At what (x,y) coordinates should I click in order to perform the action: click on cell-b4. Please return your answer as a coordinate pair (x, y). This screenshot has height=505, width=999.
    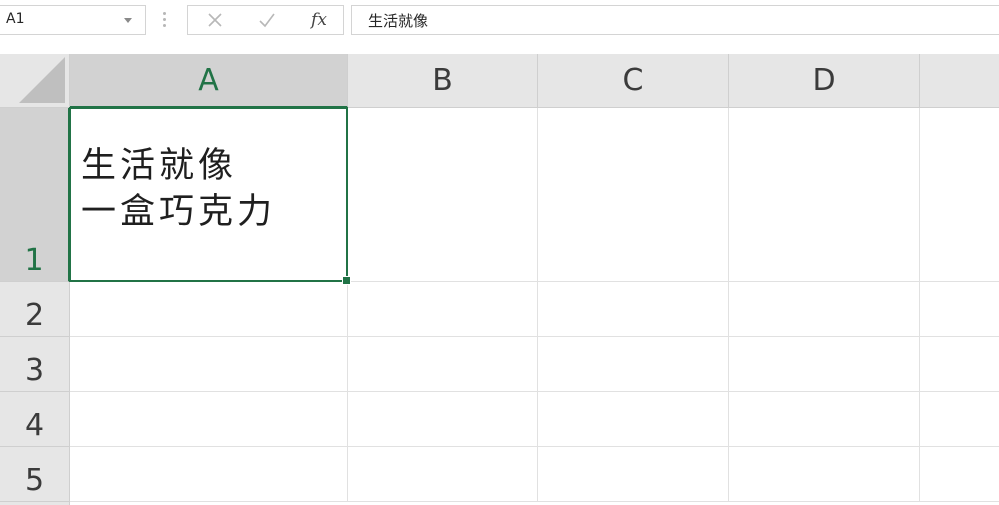
    Looking at the image, I should click on (443, 419).